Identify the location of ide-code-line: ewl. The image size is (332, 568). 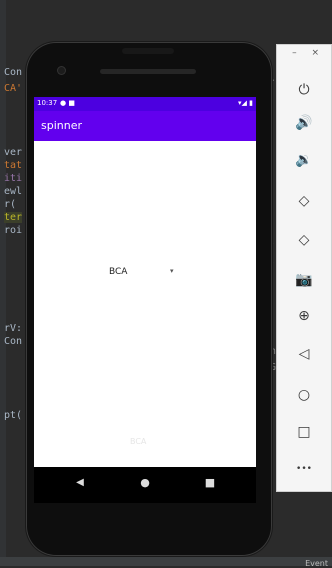
(13, 191).